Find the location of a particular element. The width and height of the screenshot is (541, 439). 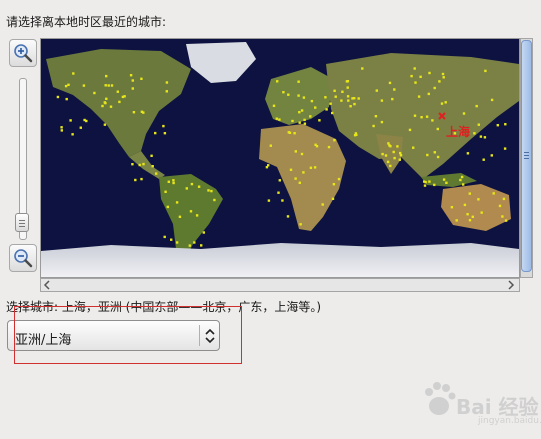

map-horizontal-scrollbar is located at coordinates (280, 285).